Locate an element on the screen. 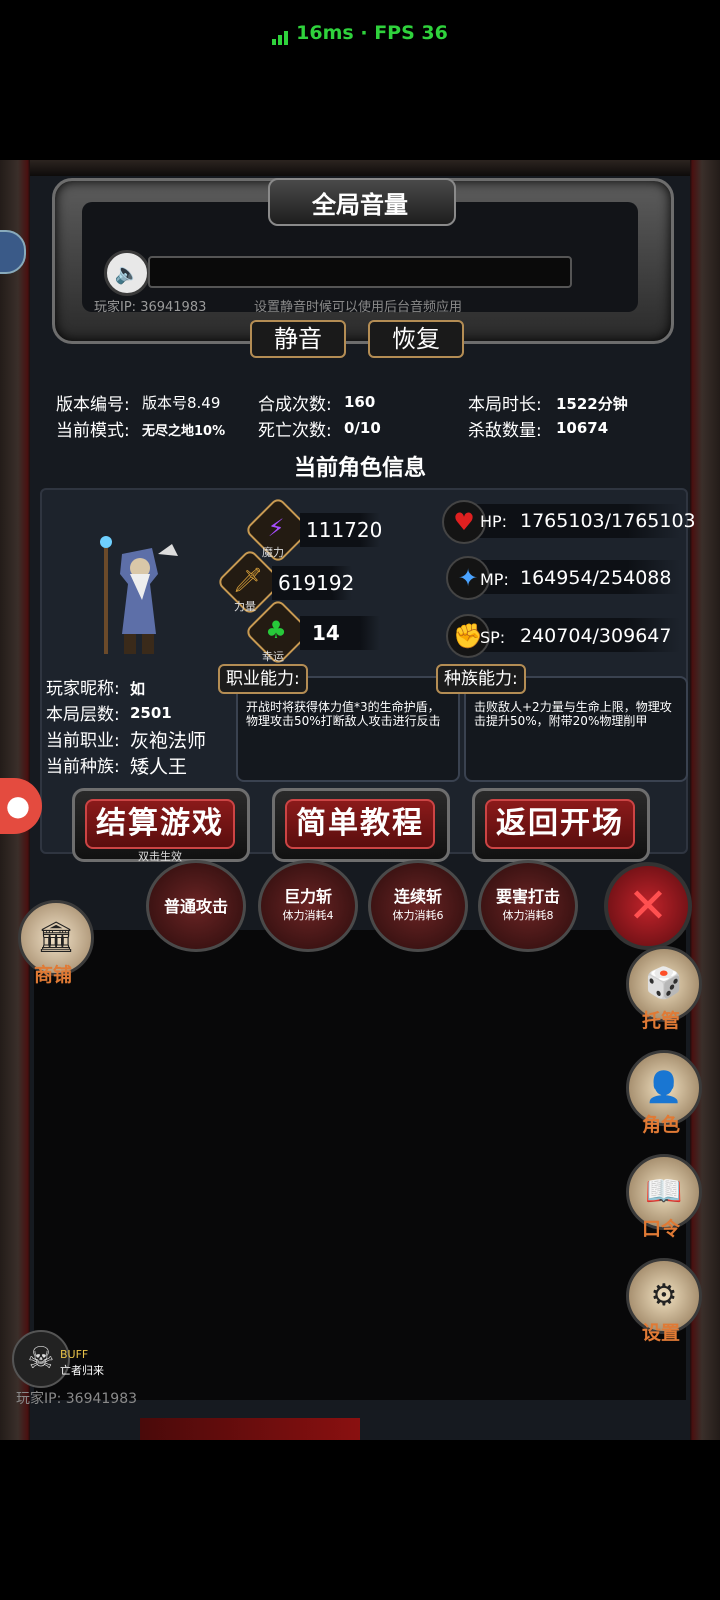  code-label: 口令 is located at coordinates (660, 1229).